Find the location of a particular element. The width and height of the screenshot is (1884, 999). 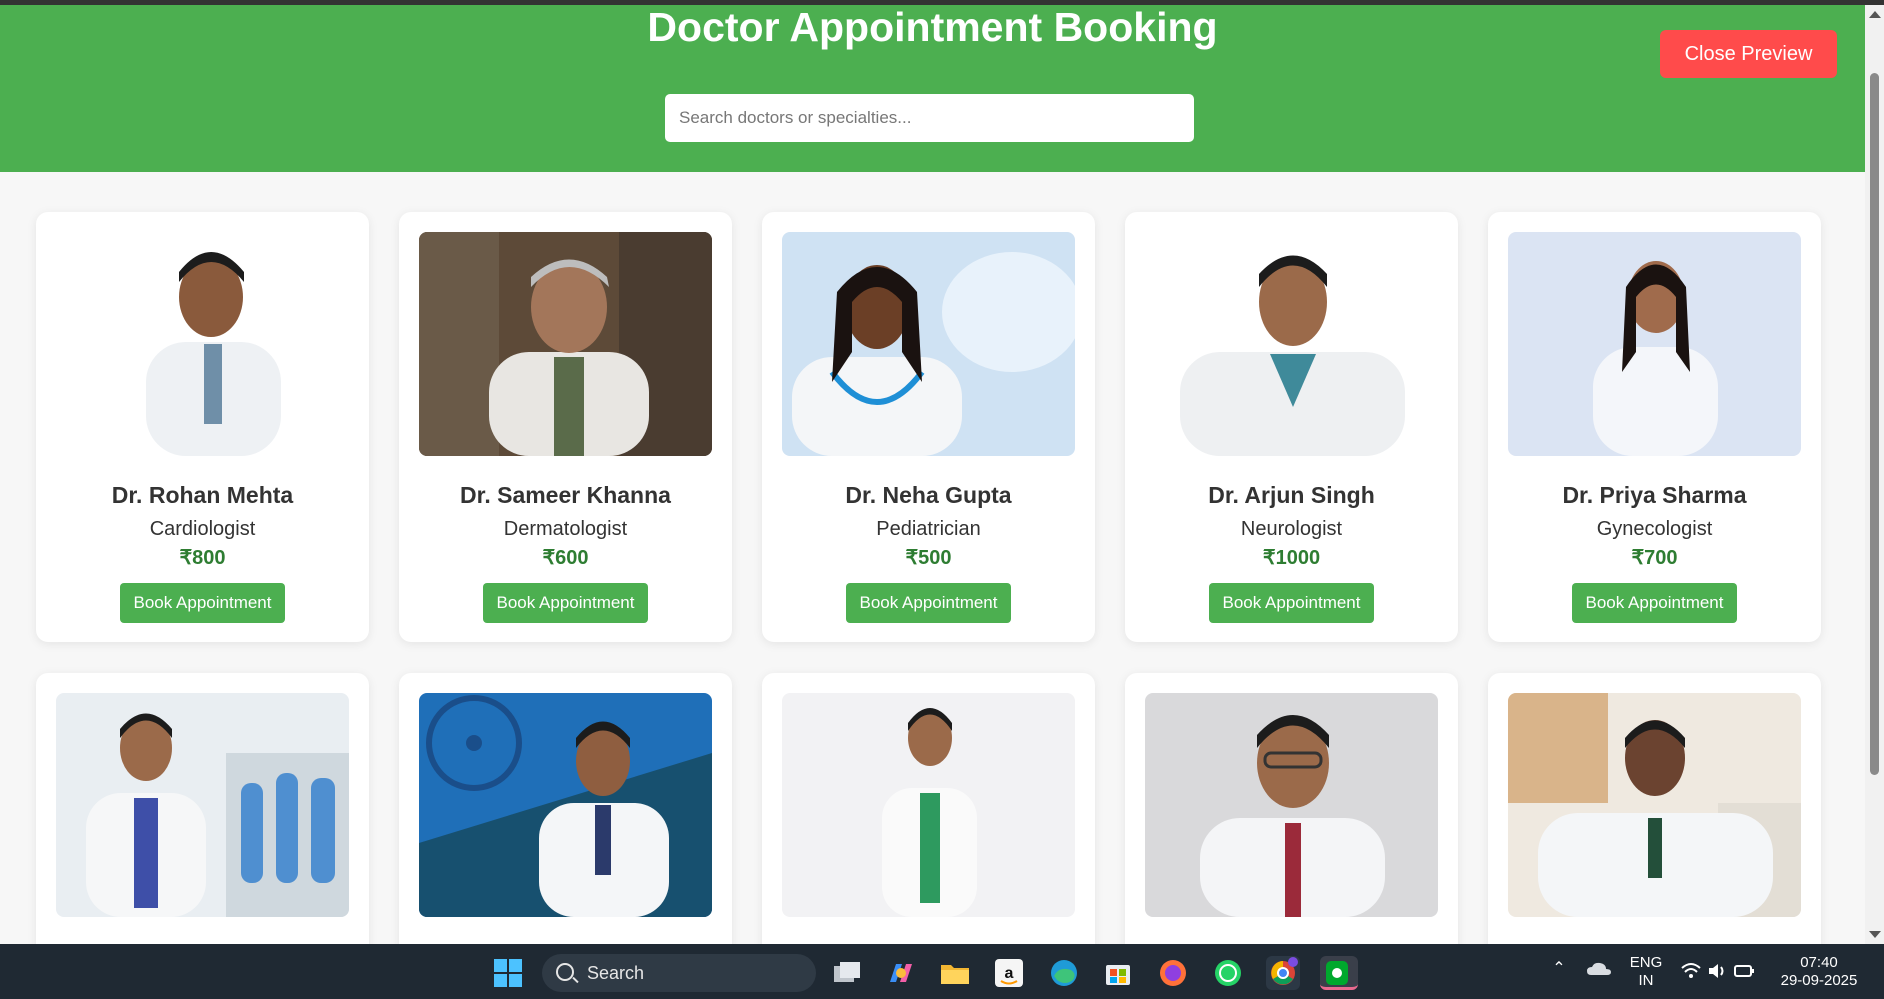

doctor-name: Dr. Neha Gupta is located at coordinates (928, 495).